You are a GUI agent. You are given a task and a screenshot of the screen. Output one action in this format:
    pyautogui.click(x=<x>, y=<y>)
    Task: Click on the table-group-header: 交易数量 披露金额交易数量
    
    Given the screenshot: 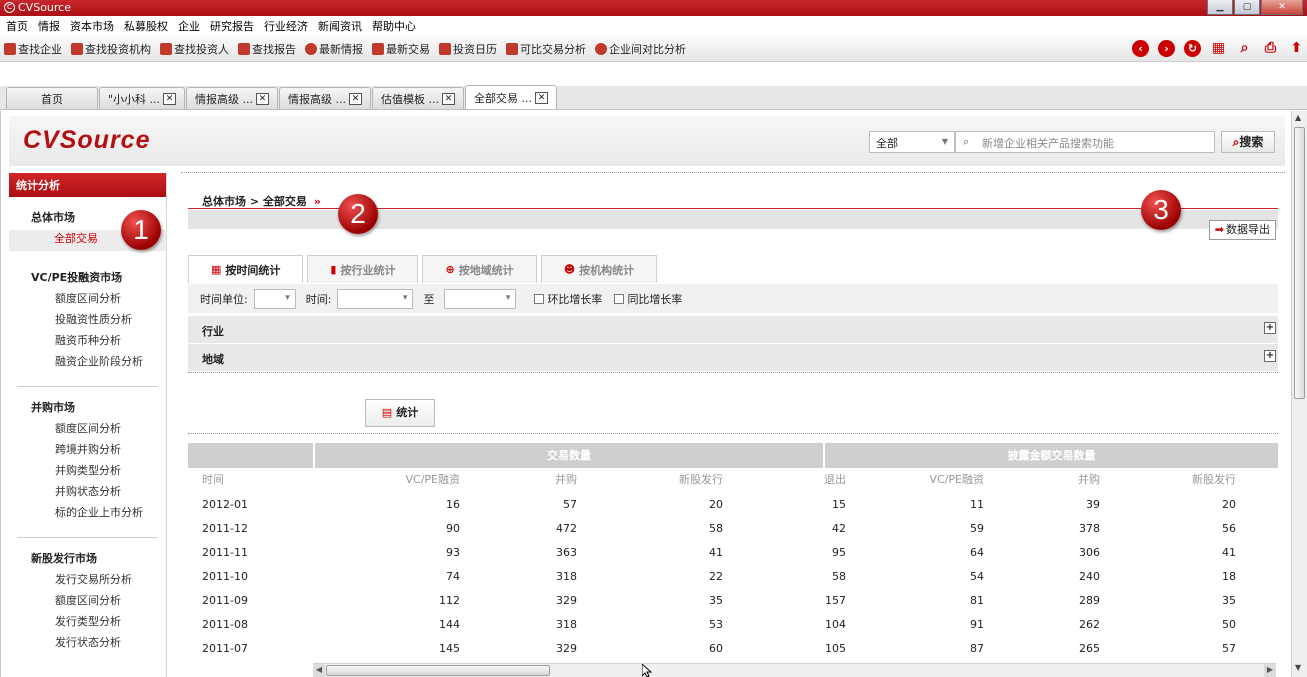 What is the action you would take?
    pyautogui.click(x=733, y=455)
    